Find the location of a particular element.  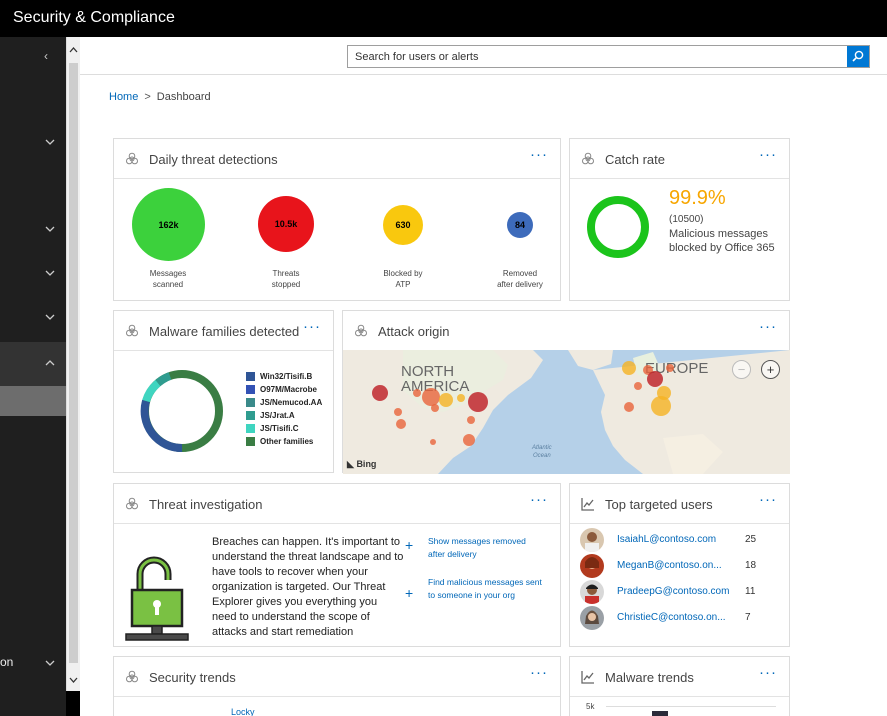

search-button is located at coordinates (858, 56).